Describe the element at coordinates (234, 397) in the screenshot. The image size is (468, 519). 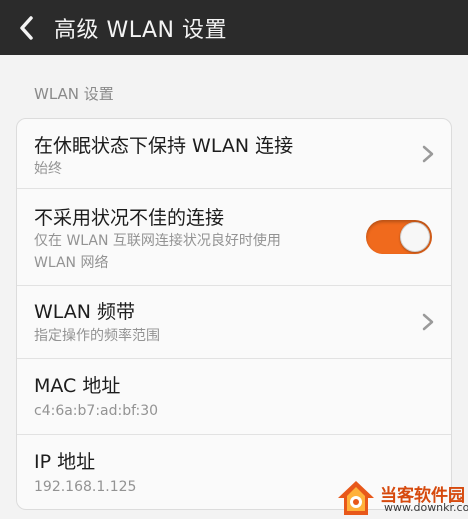
I see `setting-mac: MAC 地址 c4:6a:b7:ad:bf:30` at that location.